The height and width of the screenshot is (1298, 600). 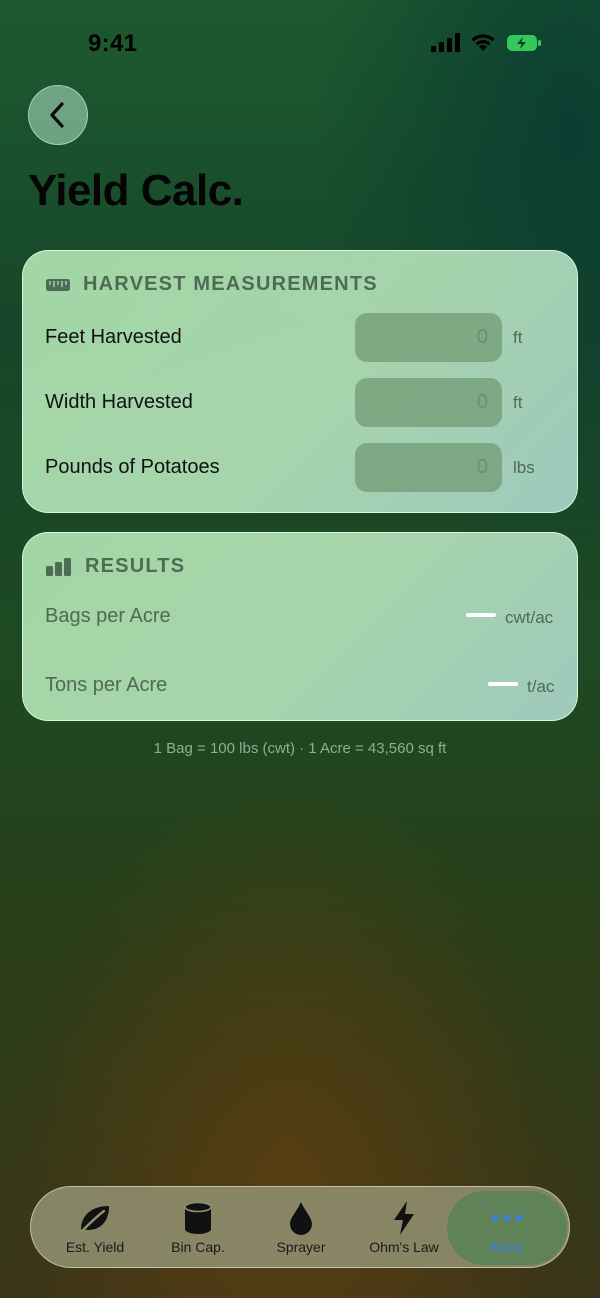 I want to click on bolt-icon, so click(x=404, y=1218).